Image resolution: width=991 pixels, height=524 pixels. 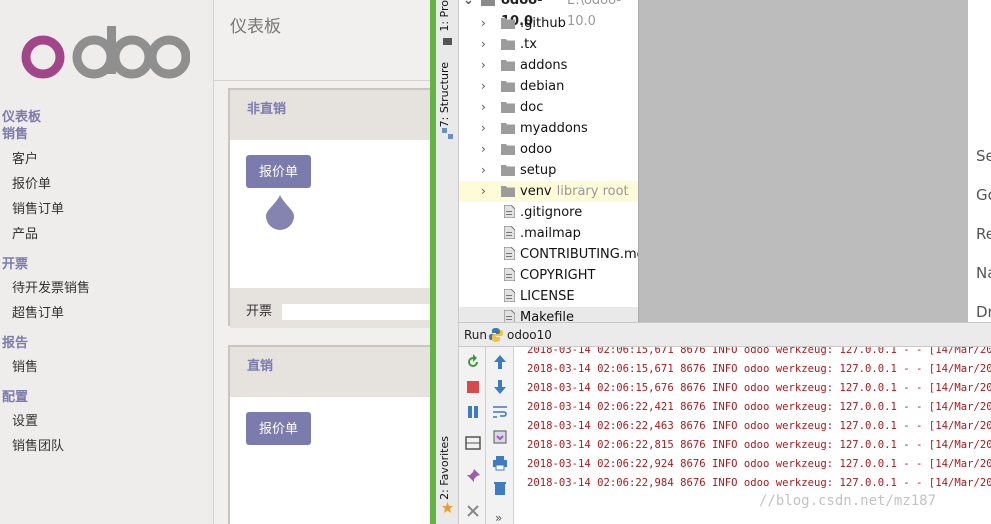 I want to click on more-tools-button: », so click(x=498, y=517).